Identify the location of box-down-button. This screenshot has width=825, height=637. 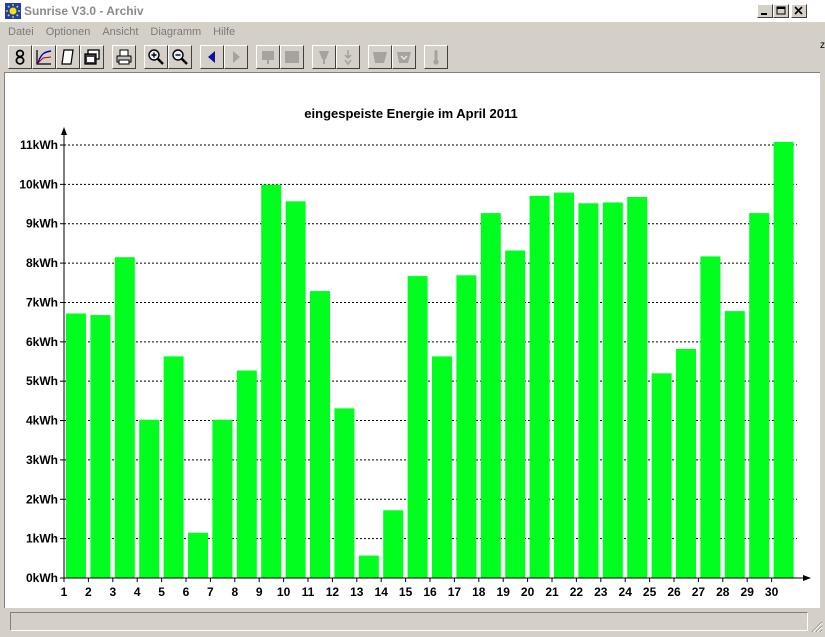
(268, 57).